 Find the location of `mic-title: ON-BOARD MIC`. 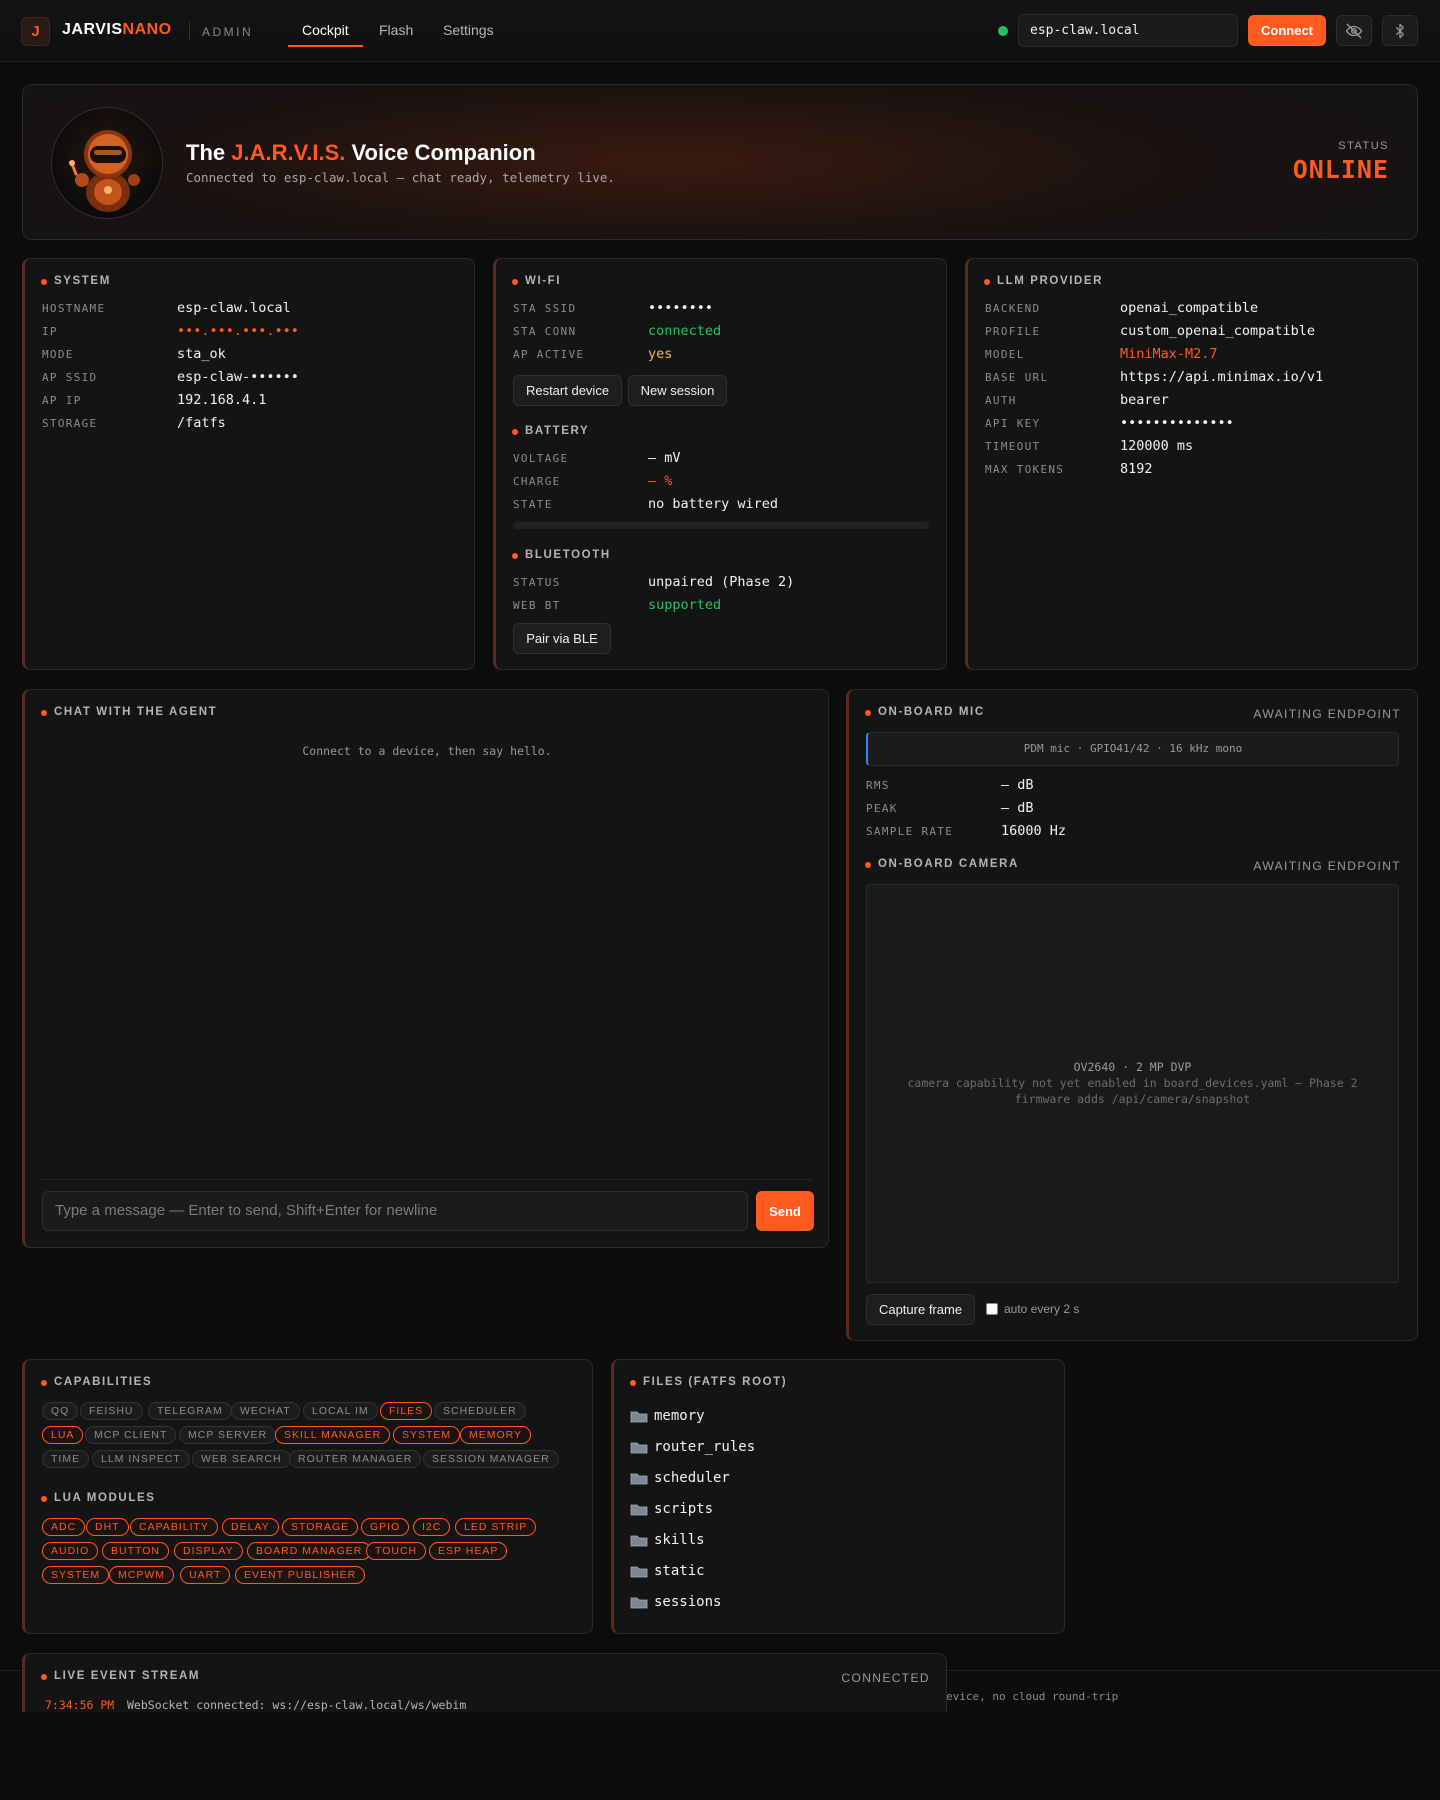

mic-title: ON-BOARD MIC is located at coordinates (925, 712).